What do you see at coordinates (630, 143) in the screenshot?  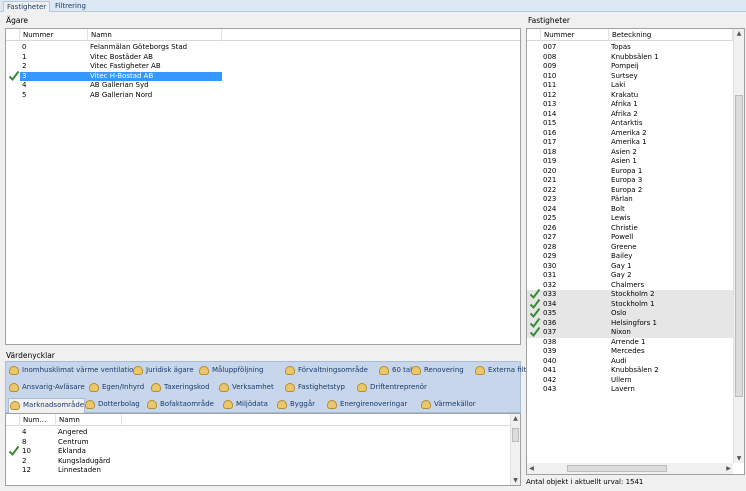 I see `table-row: 017 Amerika 1` at bounding box center [630, 143].